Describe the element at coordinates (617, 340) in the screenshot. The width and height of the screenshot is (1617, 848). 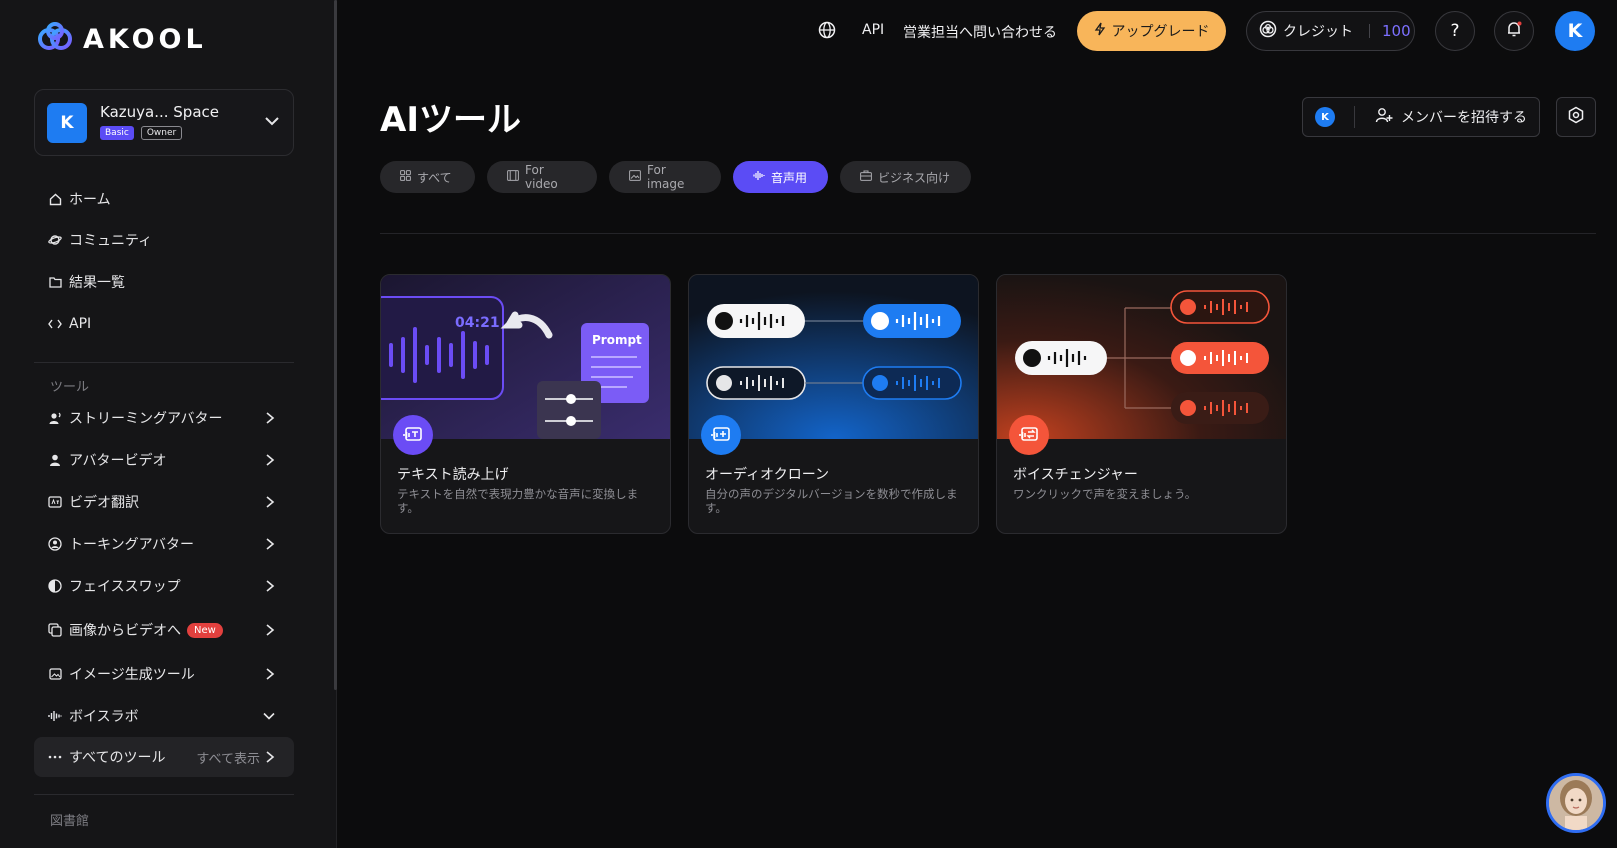
I see `art-prompt-label: Prompt` at that location.